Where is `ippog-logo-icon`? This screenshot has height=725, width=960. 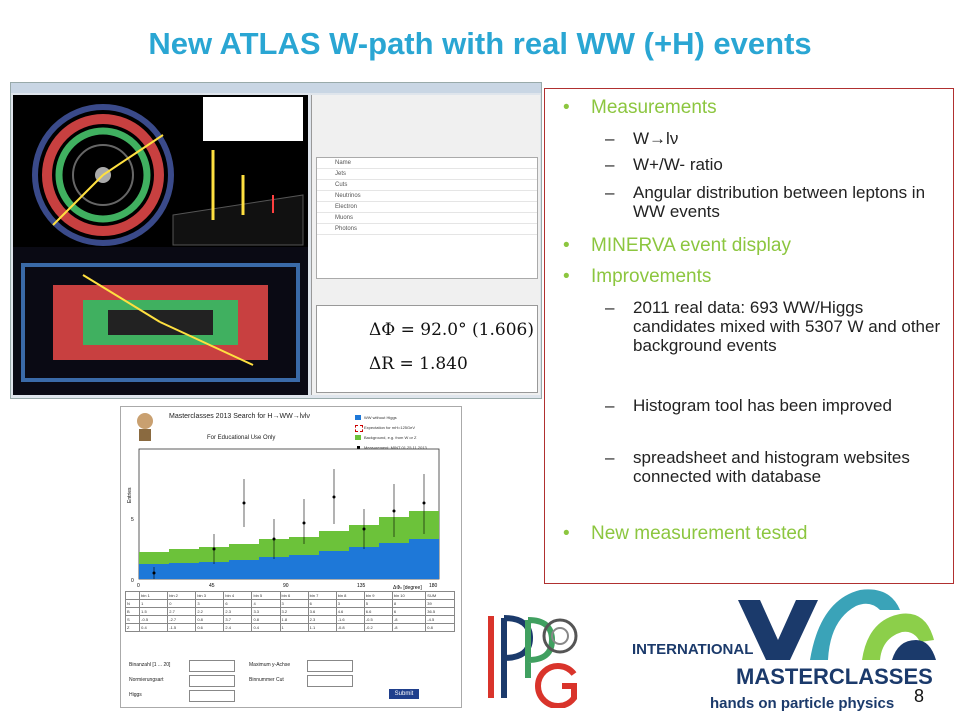
ippog-logo-icon is located at coordinates (533, 662).